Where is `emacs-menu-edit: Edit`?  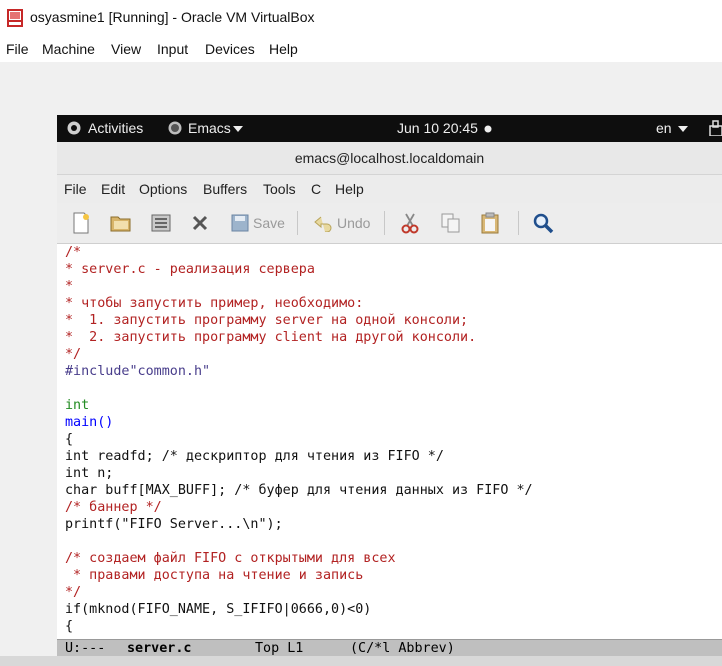 emacs-menu-edit: Edit is located at coordinates (113, 189).